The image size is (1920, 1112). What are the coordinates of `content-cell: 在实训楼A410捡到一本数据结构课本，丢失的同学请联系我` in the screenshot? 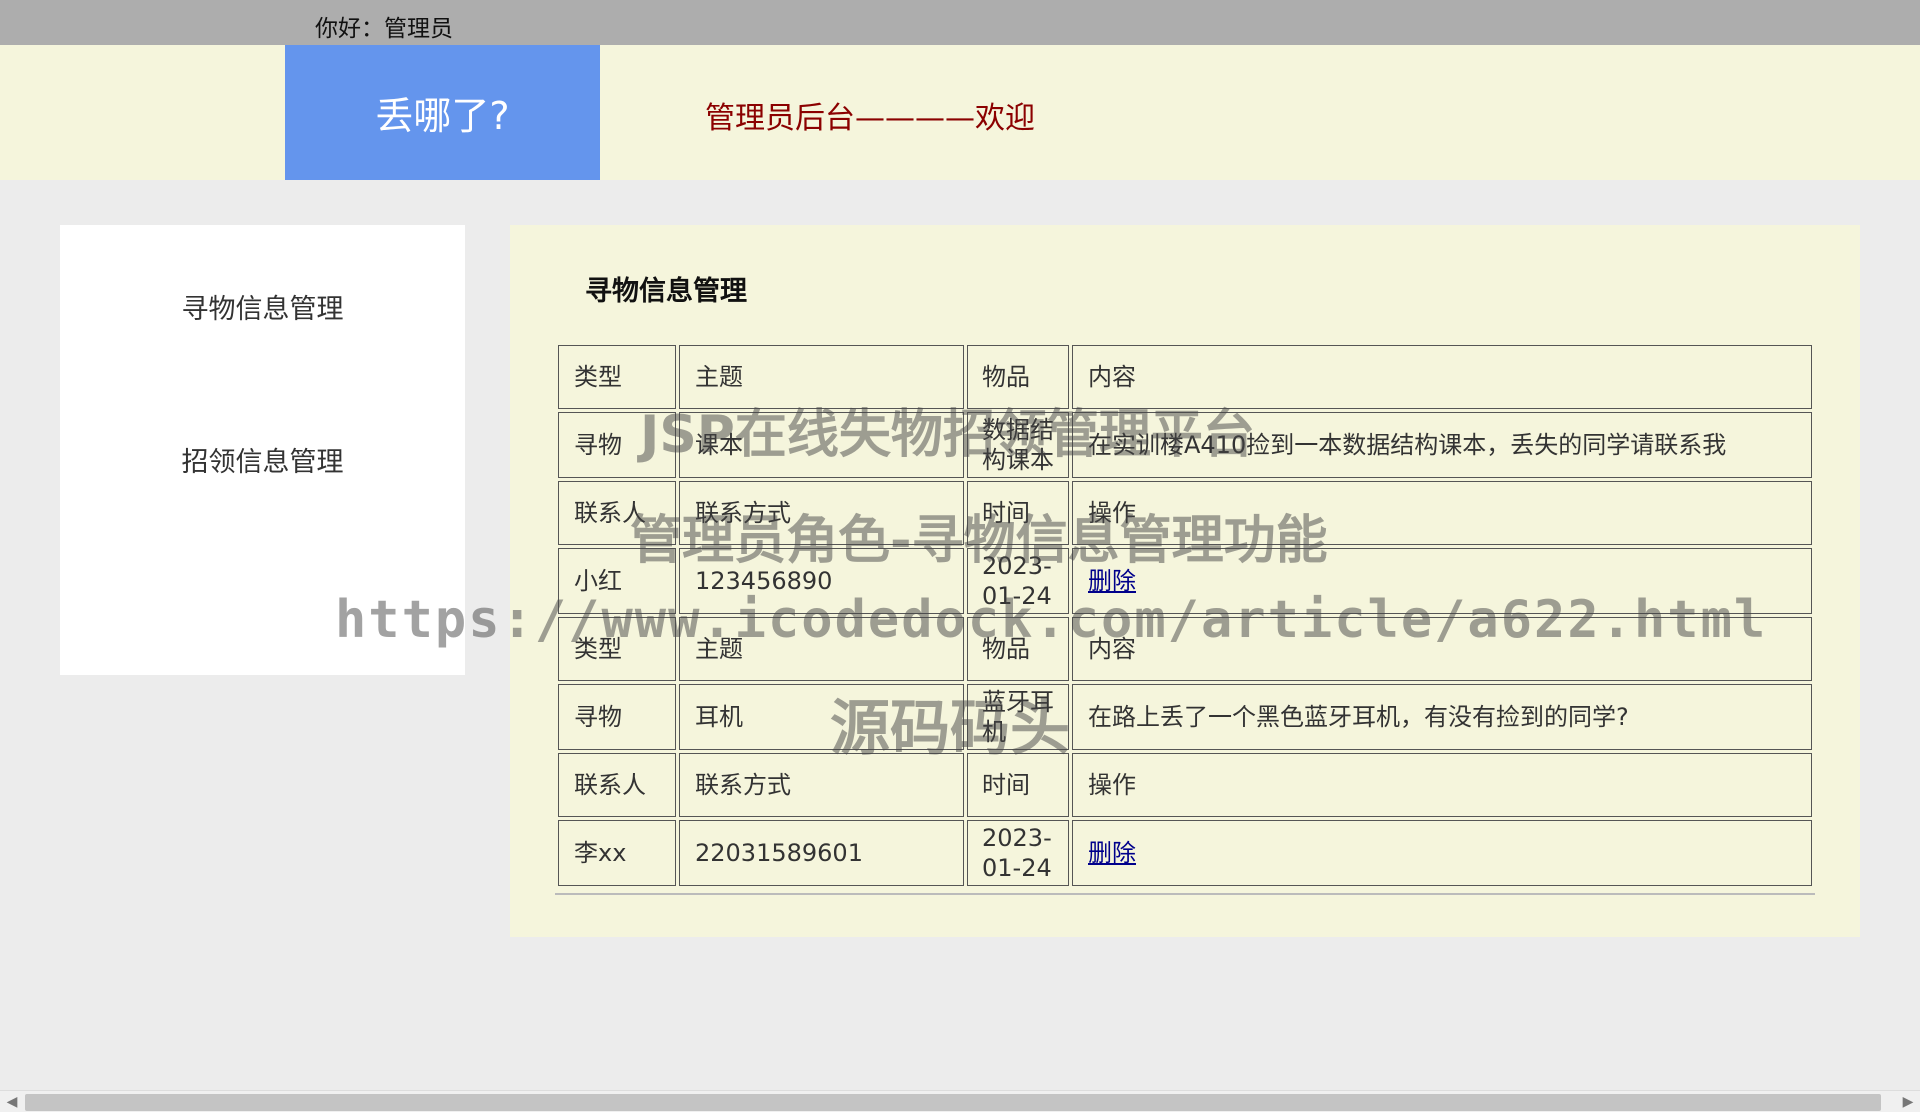 It's located at (1442, 445).